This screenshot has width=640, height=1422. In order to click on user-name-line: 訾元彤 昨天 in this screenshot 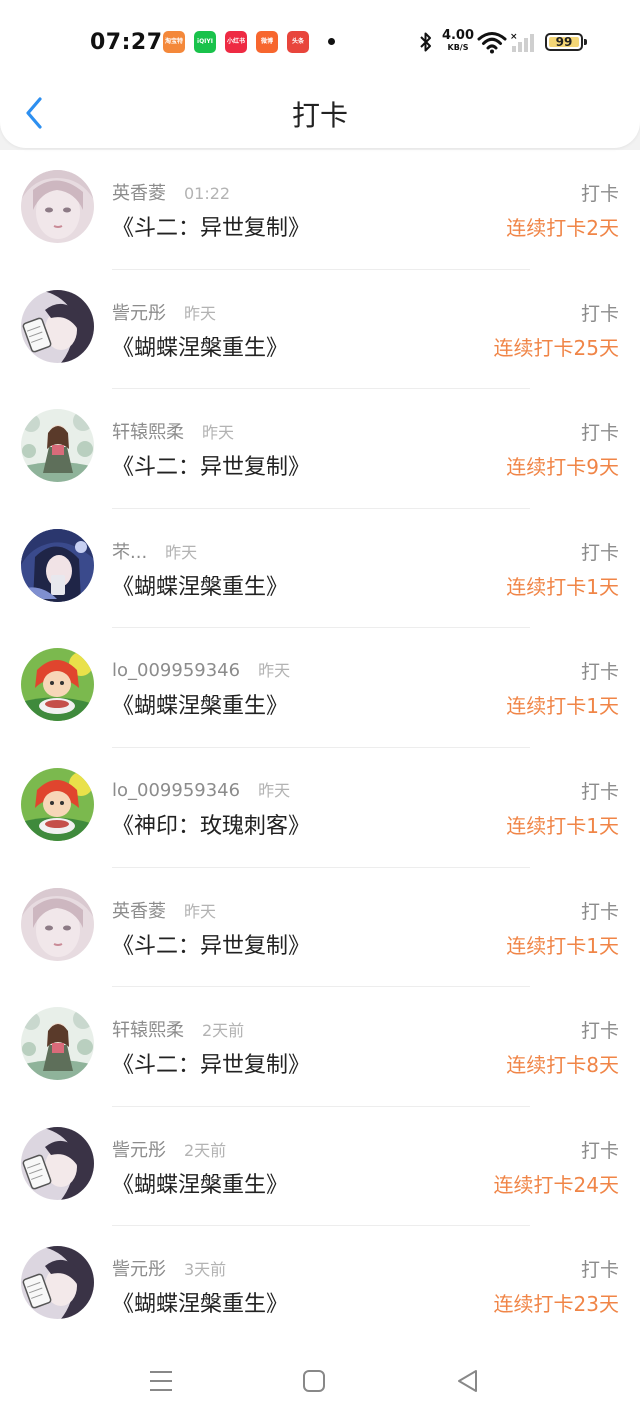, I will do `click(164, 312)`.